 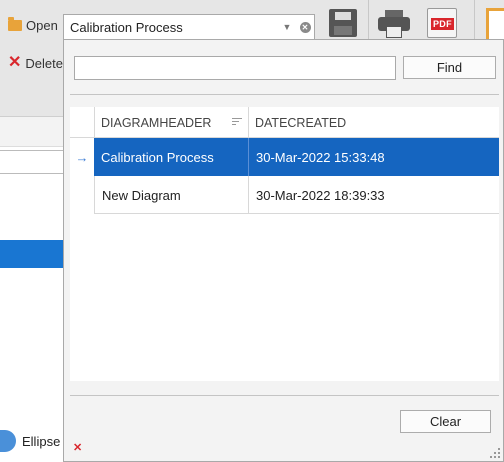 I want to click on delete-label: Delete, so click(x=44, y=63).